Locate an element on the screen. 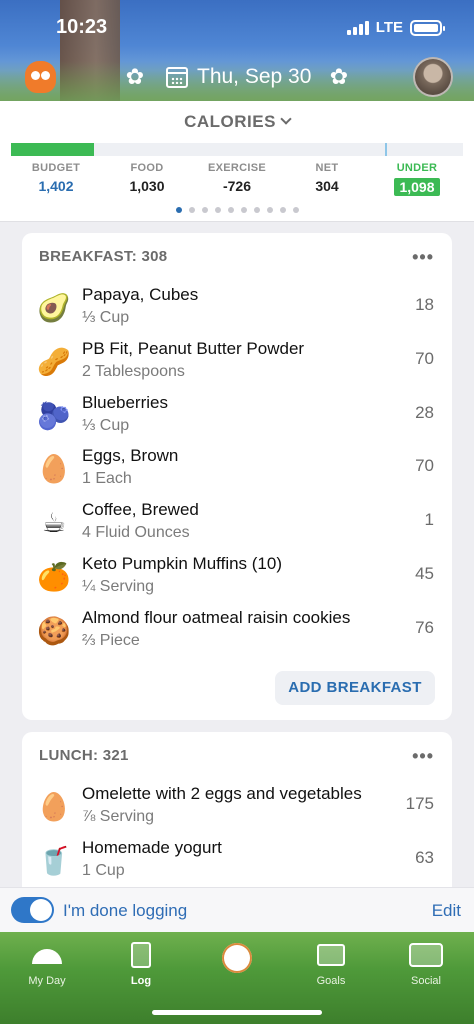  date-nav: ✿ Thu, Sep 30 ✿ is located at coordinates (237, 77).